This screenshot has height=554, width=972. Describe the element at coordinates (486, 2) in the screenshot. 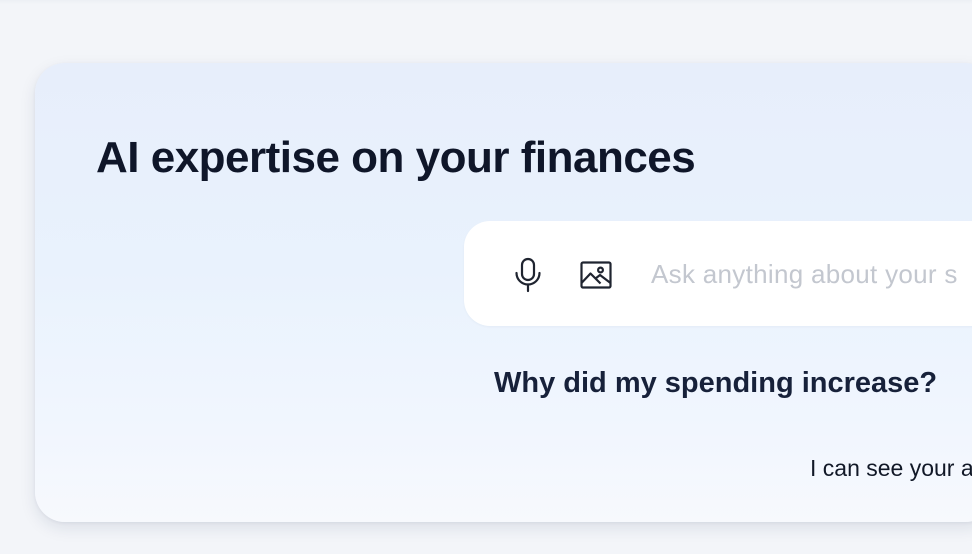

I see `top-divider` at that location.